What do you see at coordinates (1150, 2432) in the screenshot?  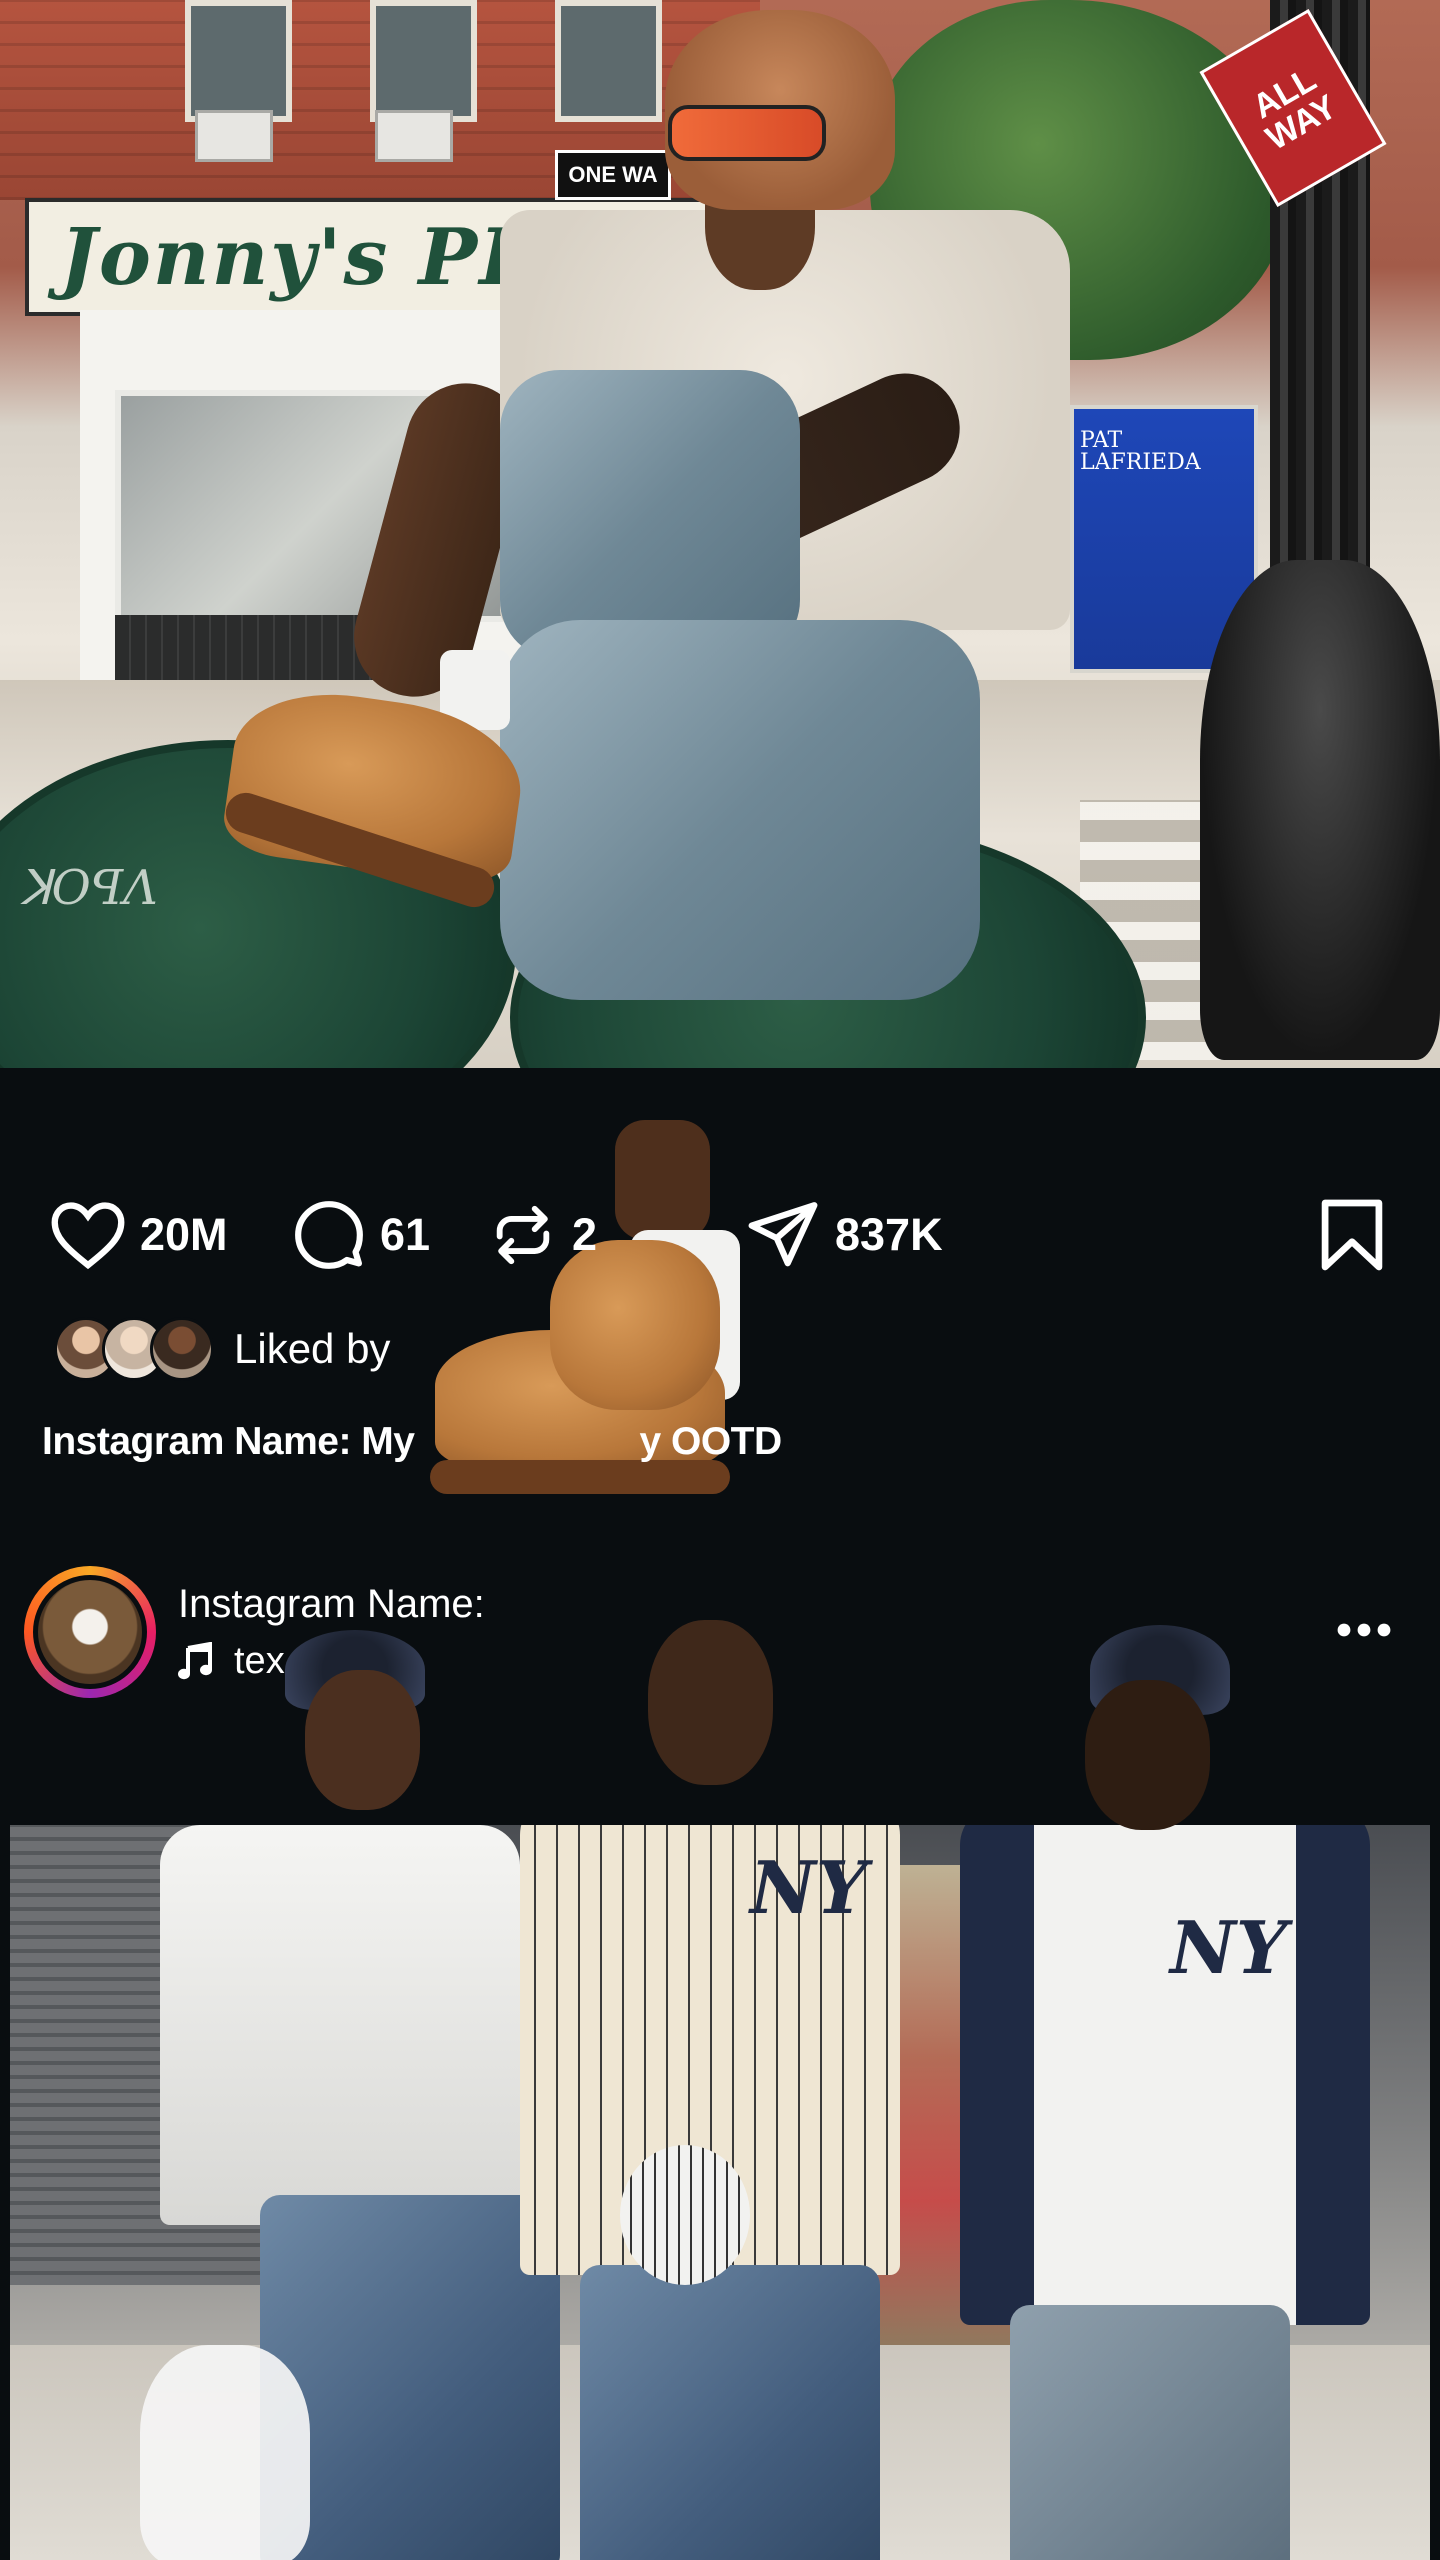 I see `faded-jeans` at bounding box center [1150, 2432].